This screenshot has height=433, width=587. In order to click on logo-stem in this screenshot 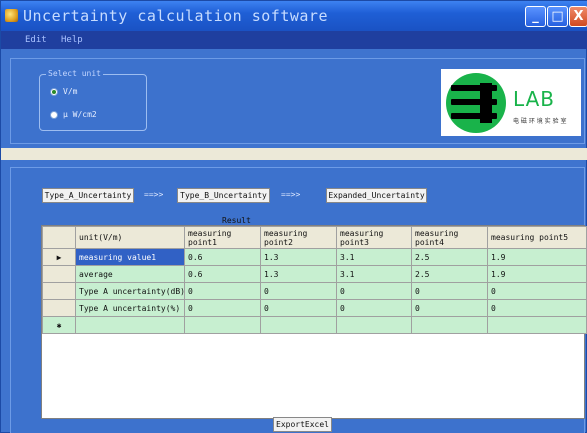, I will do `click(486, 103)`.